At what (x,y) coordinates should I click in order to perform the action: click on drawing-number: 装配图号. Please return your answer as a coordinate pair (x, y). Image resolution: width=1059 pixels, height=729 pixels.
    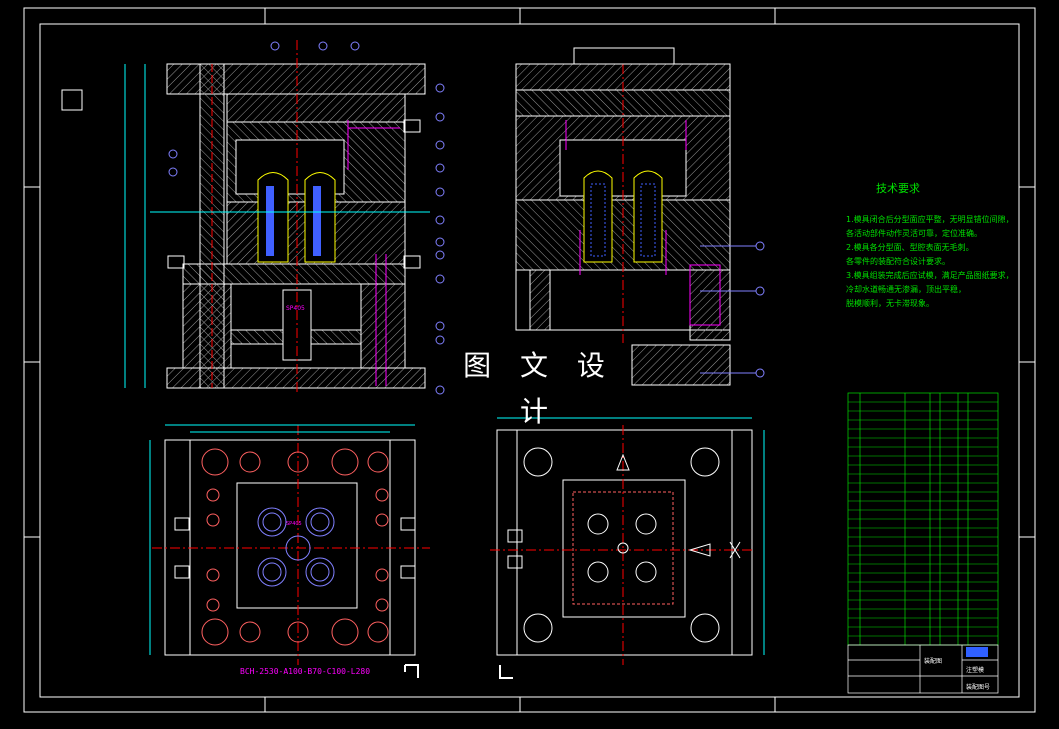
    Looking at the image, I should click on (978, 687).